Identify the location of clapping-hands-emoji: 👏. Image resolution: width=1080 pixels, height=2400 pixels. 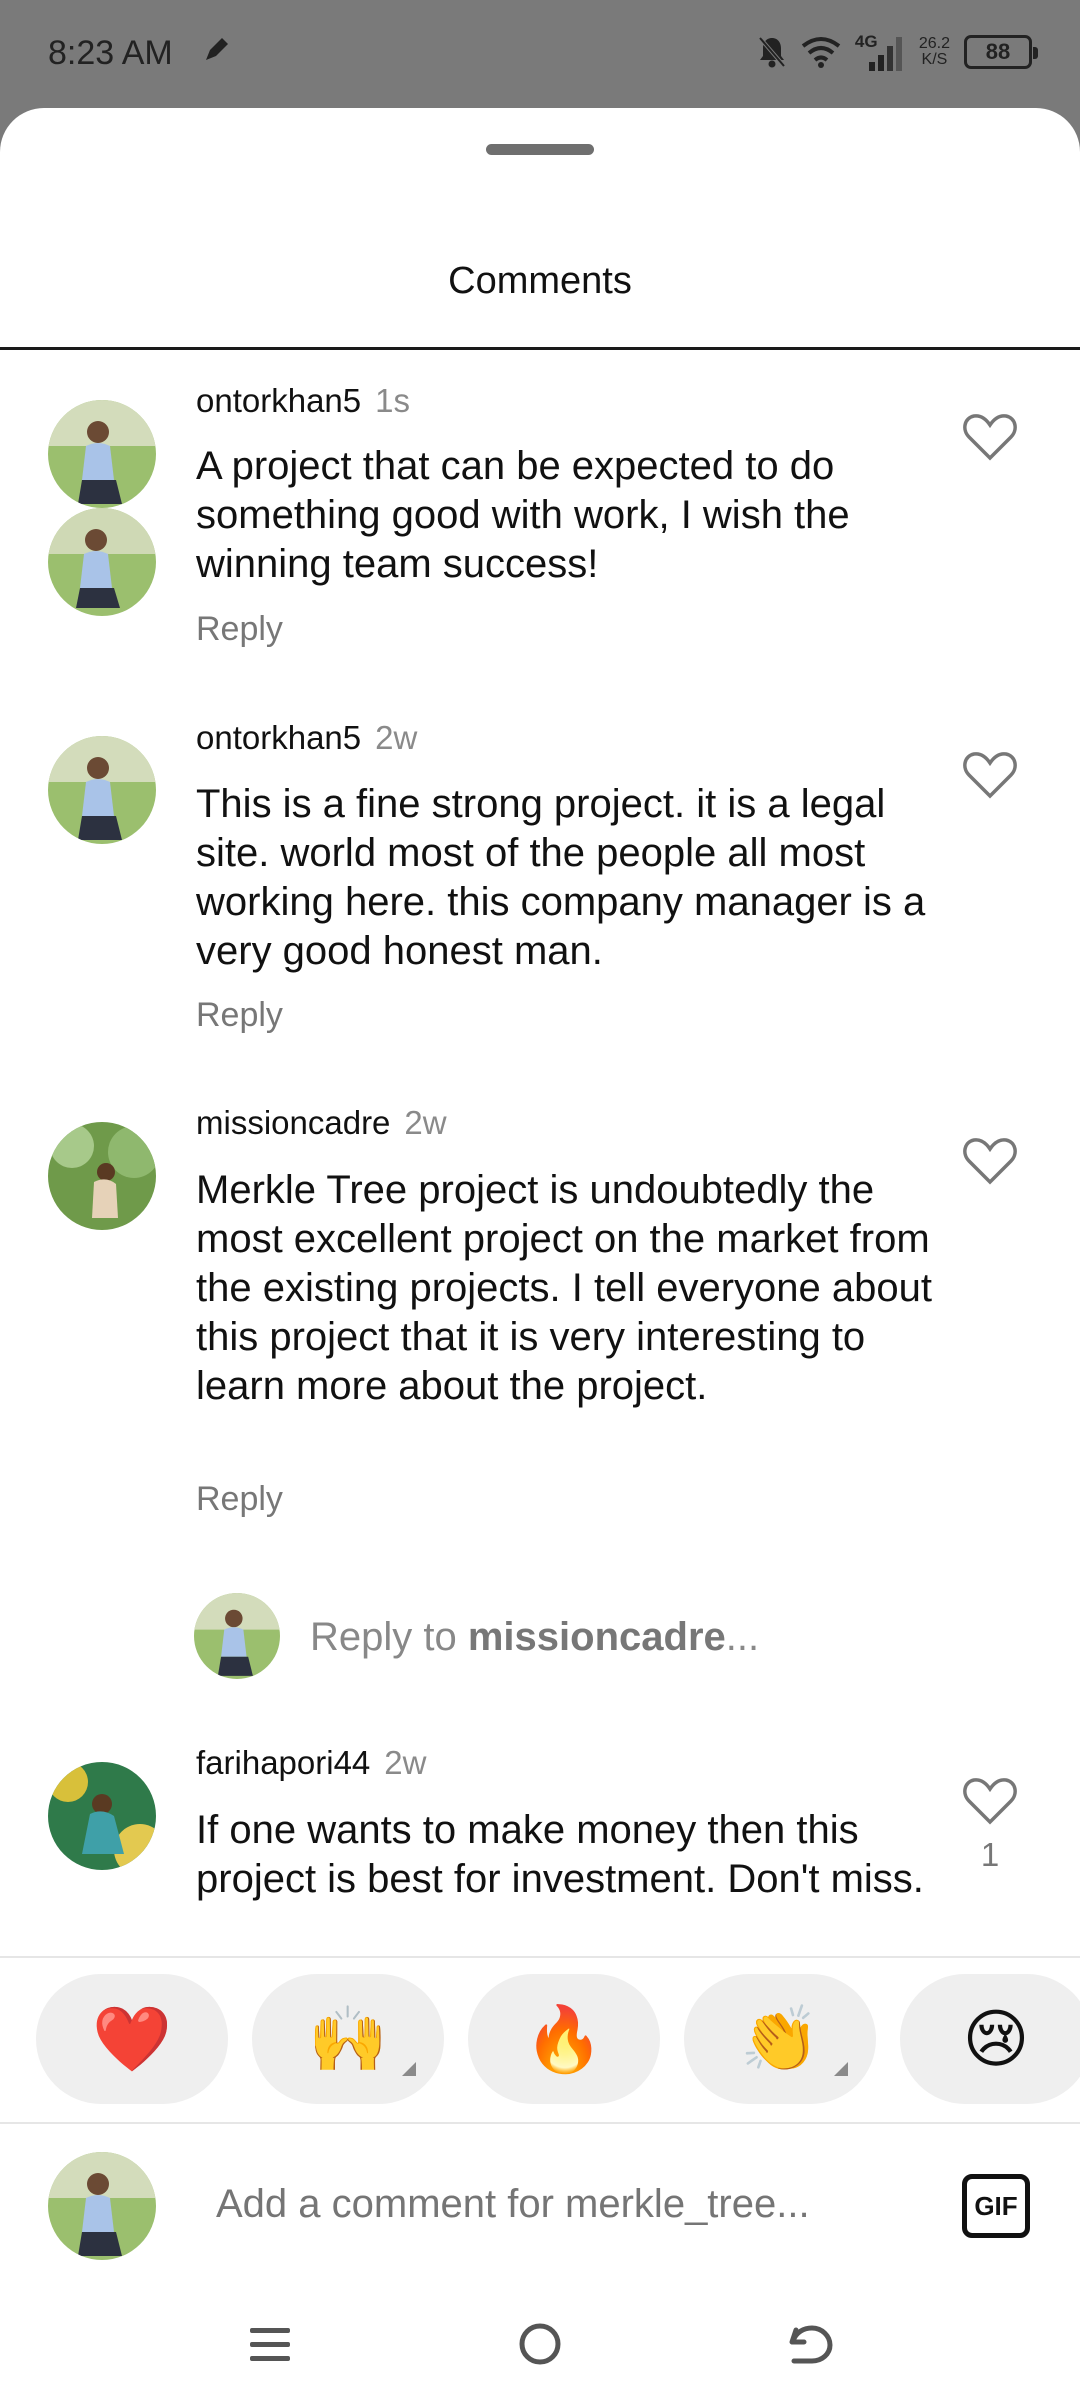
(780, 2038).